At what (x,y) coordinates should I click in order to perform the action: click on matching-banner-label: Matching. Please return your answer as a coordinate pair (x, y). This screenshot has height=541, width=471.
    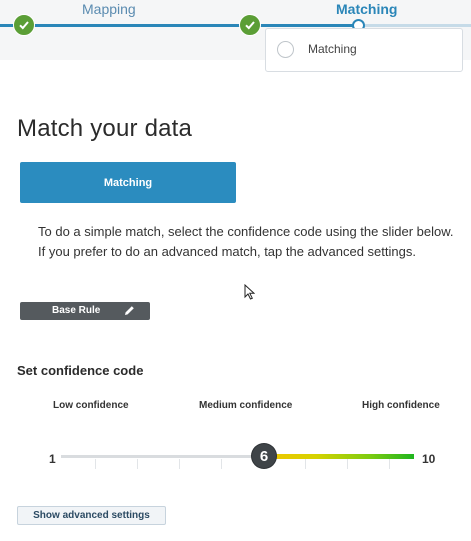
    Looking at the image, I should click on (128, 182).